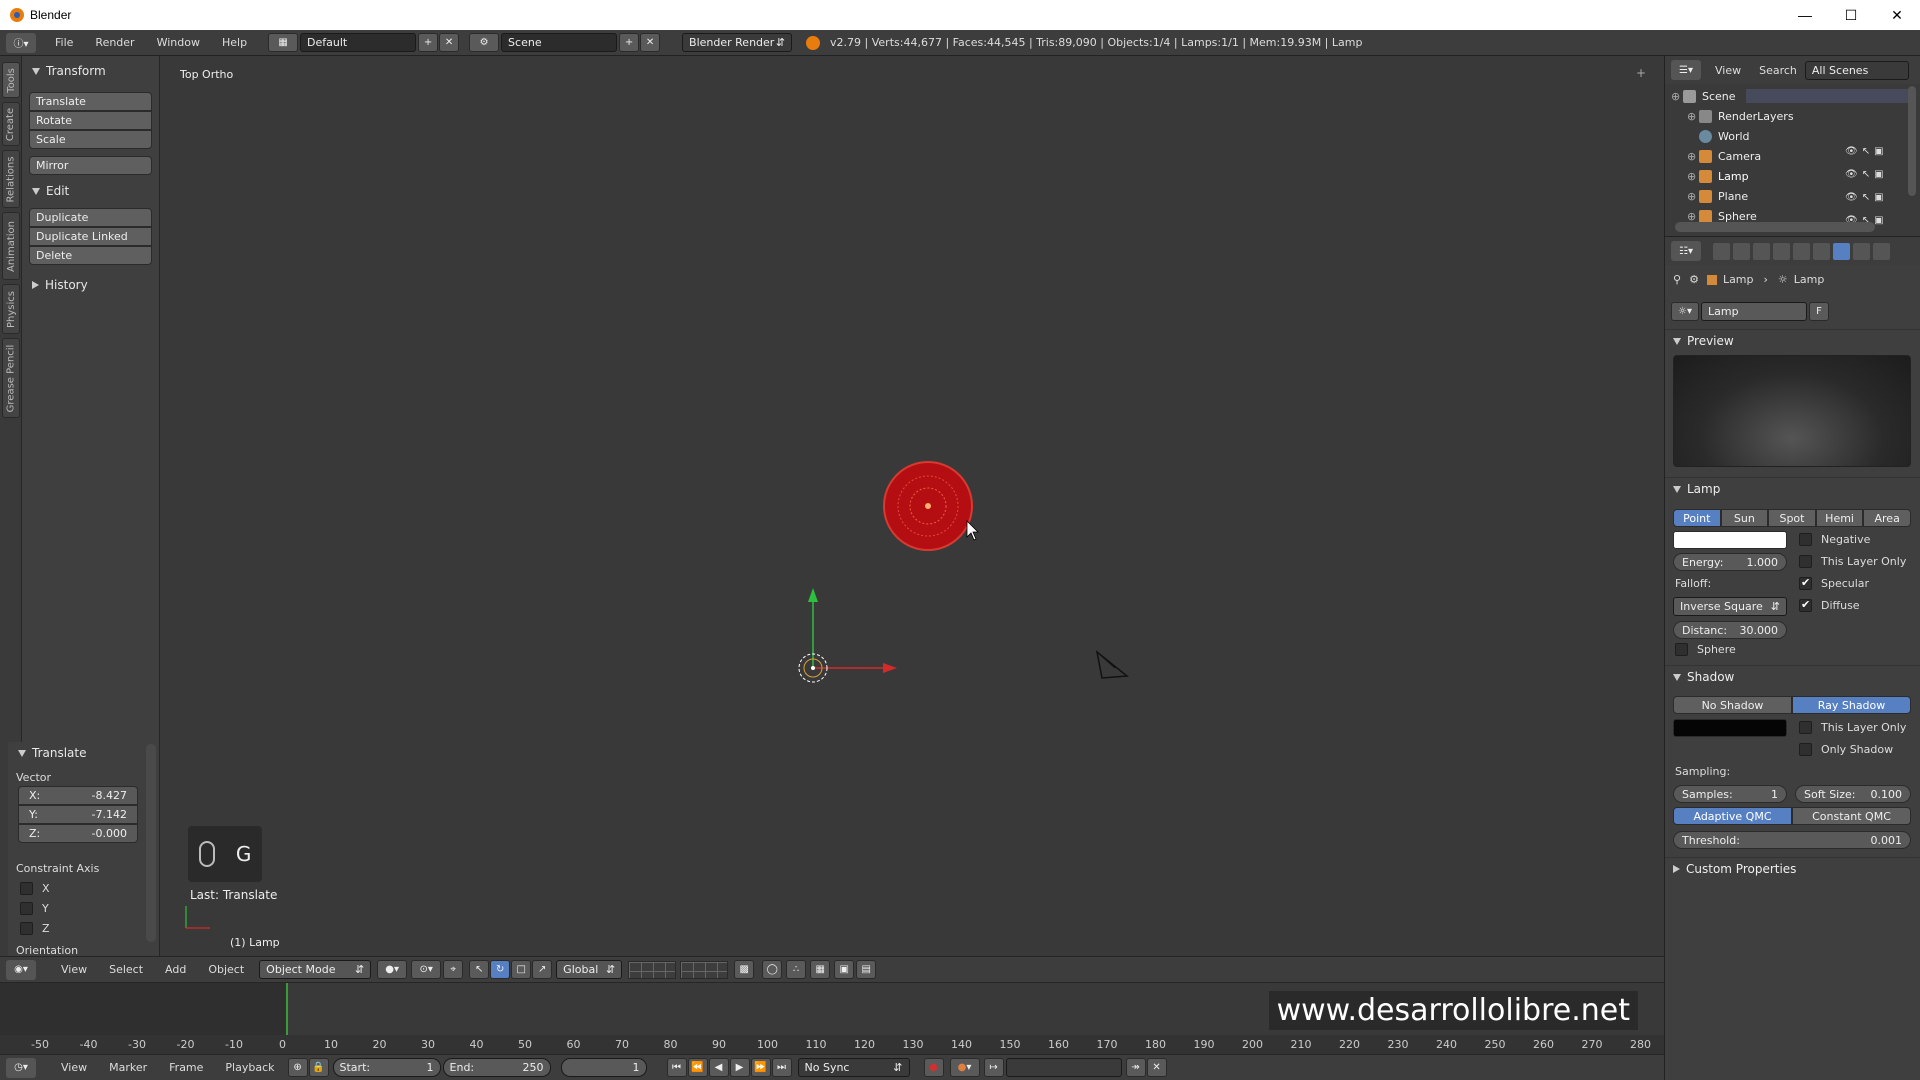 The width and height of the screenshot is (1920, 1080). What do you see at coordinates (47, 753) in the screenshot?
I see `operator-panel-header: Translate` at bounding box center [47, 753].